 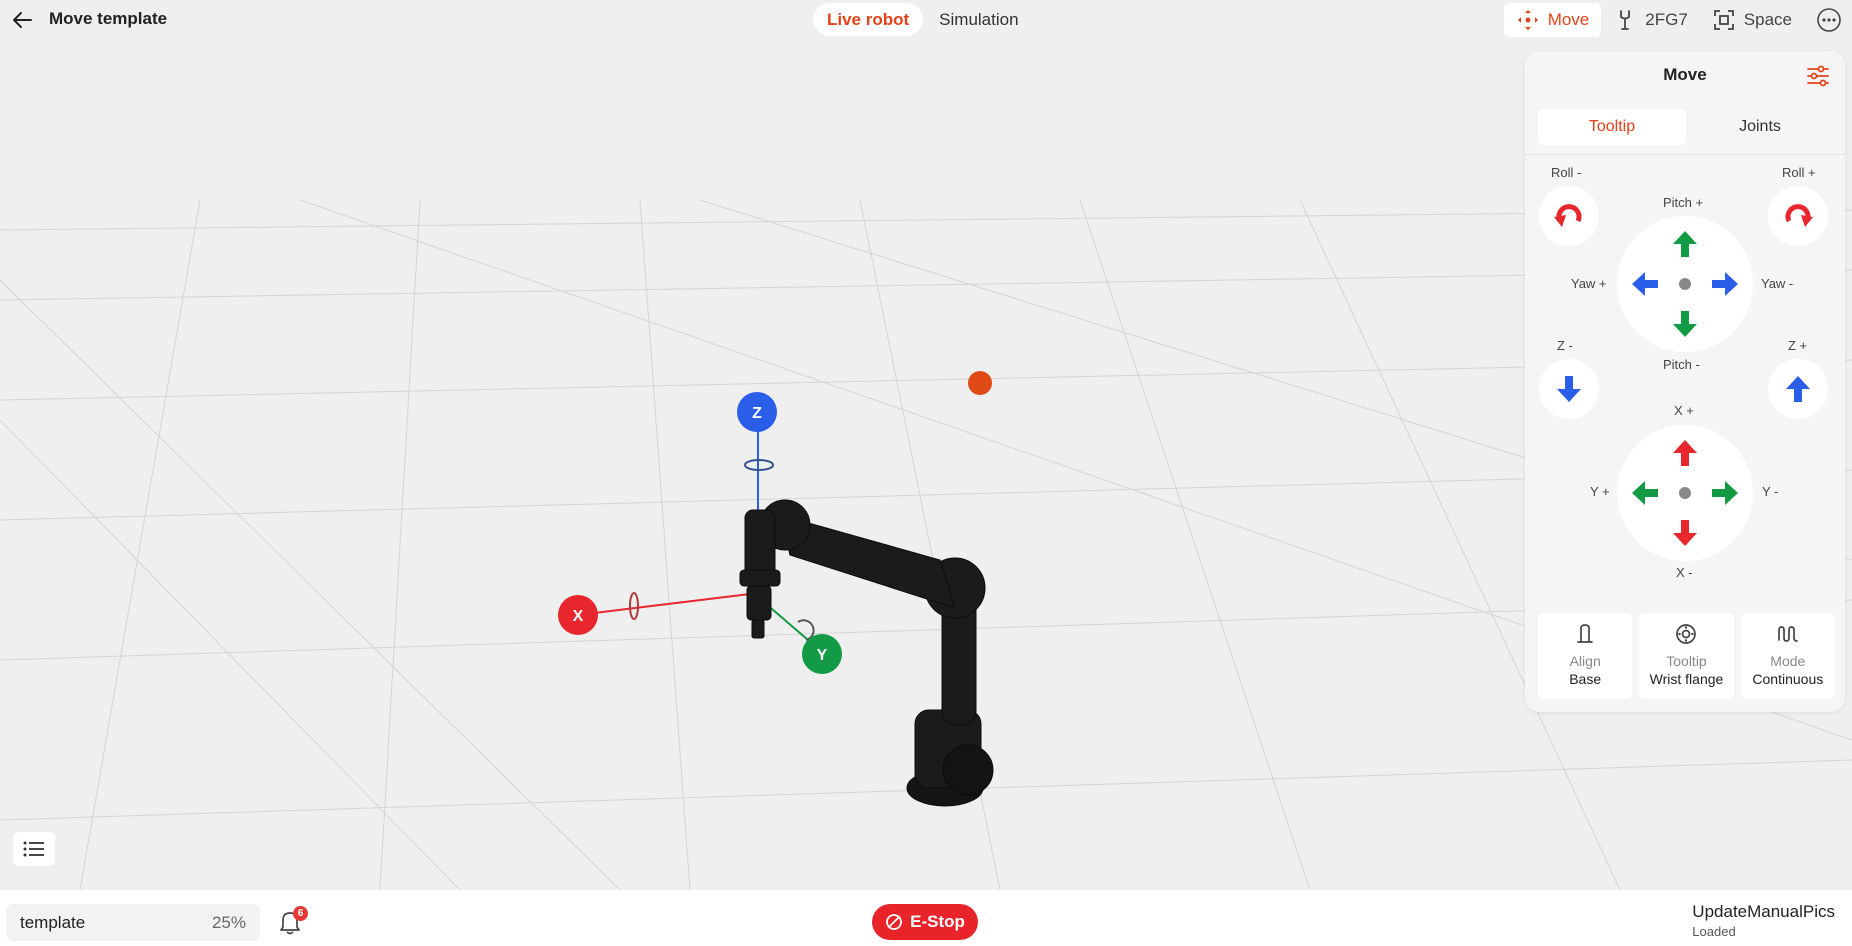 I want to click on tooltip-option-key: Tooltip, so click(x=1686, y=661).